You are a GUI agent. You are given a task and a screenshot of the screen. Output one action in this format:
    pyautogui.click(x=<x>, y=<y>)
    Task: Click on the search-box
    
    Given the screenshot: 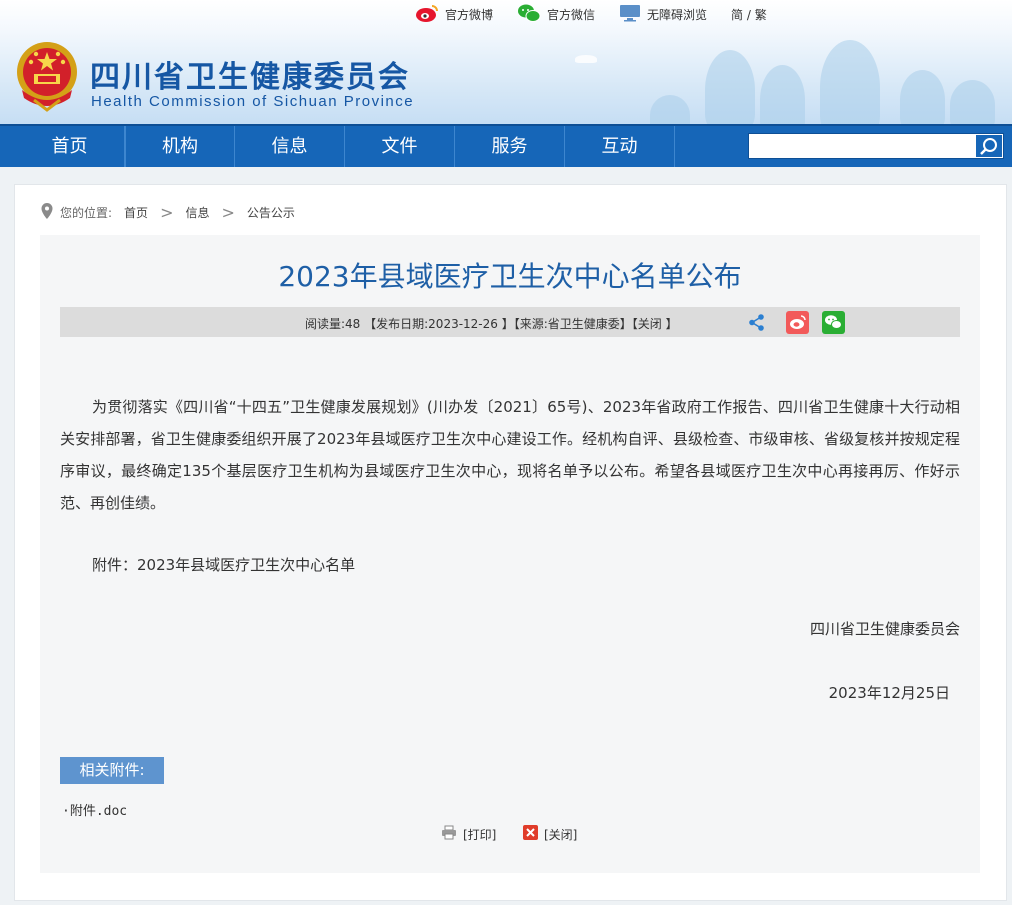 What is the action you would take?
    pyautogui.click(x=876, y=146)
    